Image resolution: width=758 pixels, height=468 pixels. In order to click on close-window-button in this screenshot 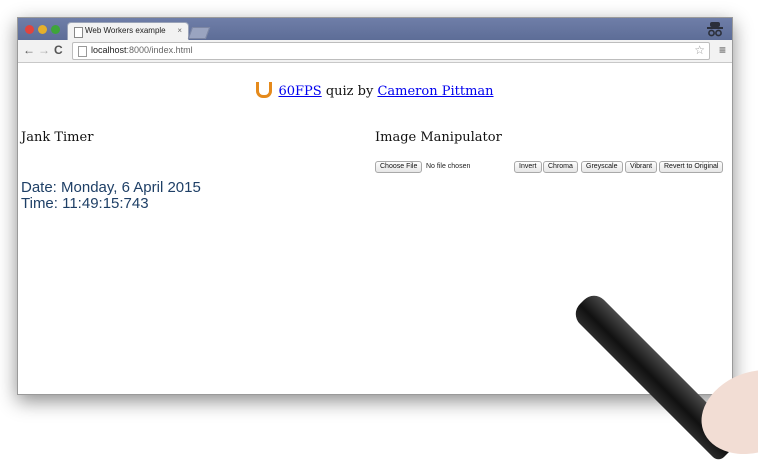, I will do `click(29, 29)`.